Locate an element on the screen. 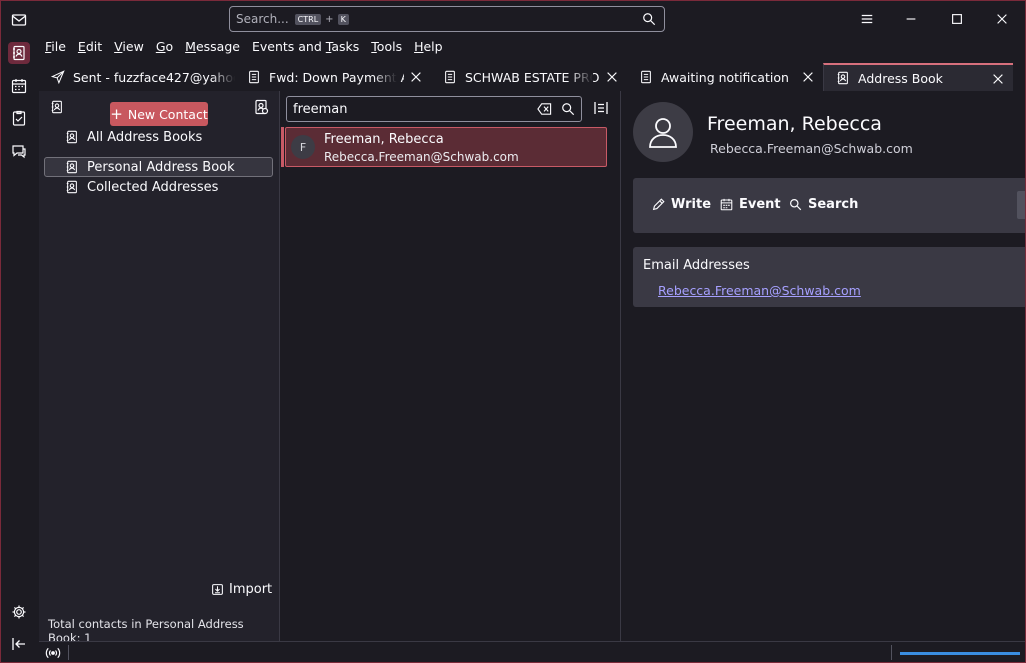 The image size is (1026, 663). menu-view: View is located at coordinates (129, 48).